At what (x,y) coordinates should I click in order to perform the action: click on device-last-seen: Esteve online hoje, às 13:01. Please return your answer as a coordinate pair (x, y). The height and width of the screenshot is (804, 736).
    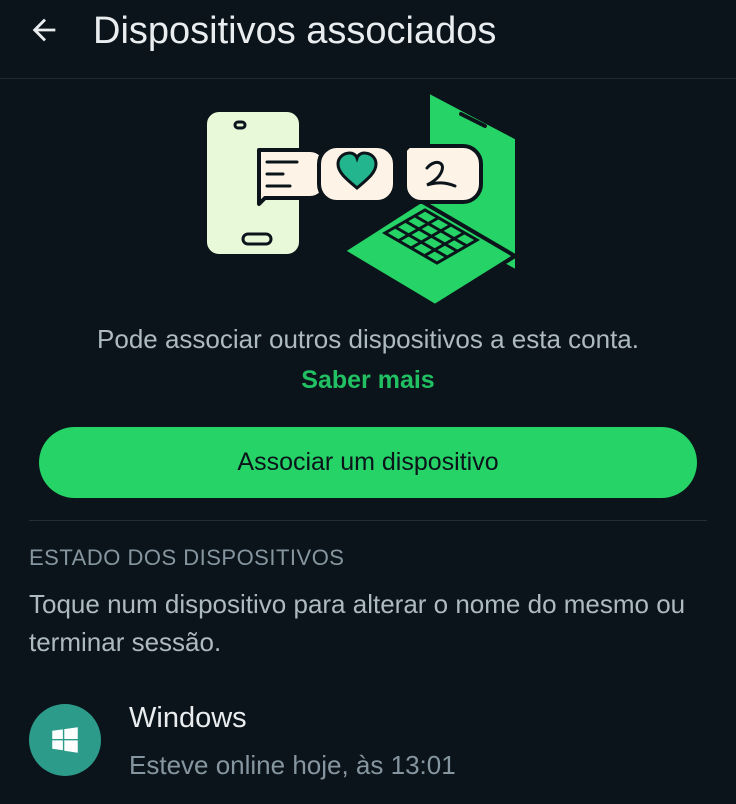
    Looking at the image, I should click on (292, 765).